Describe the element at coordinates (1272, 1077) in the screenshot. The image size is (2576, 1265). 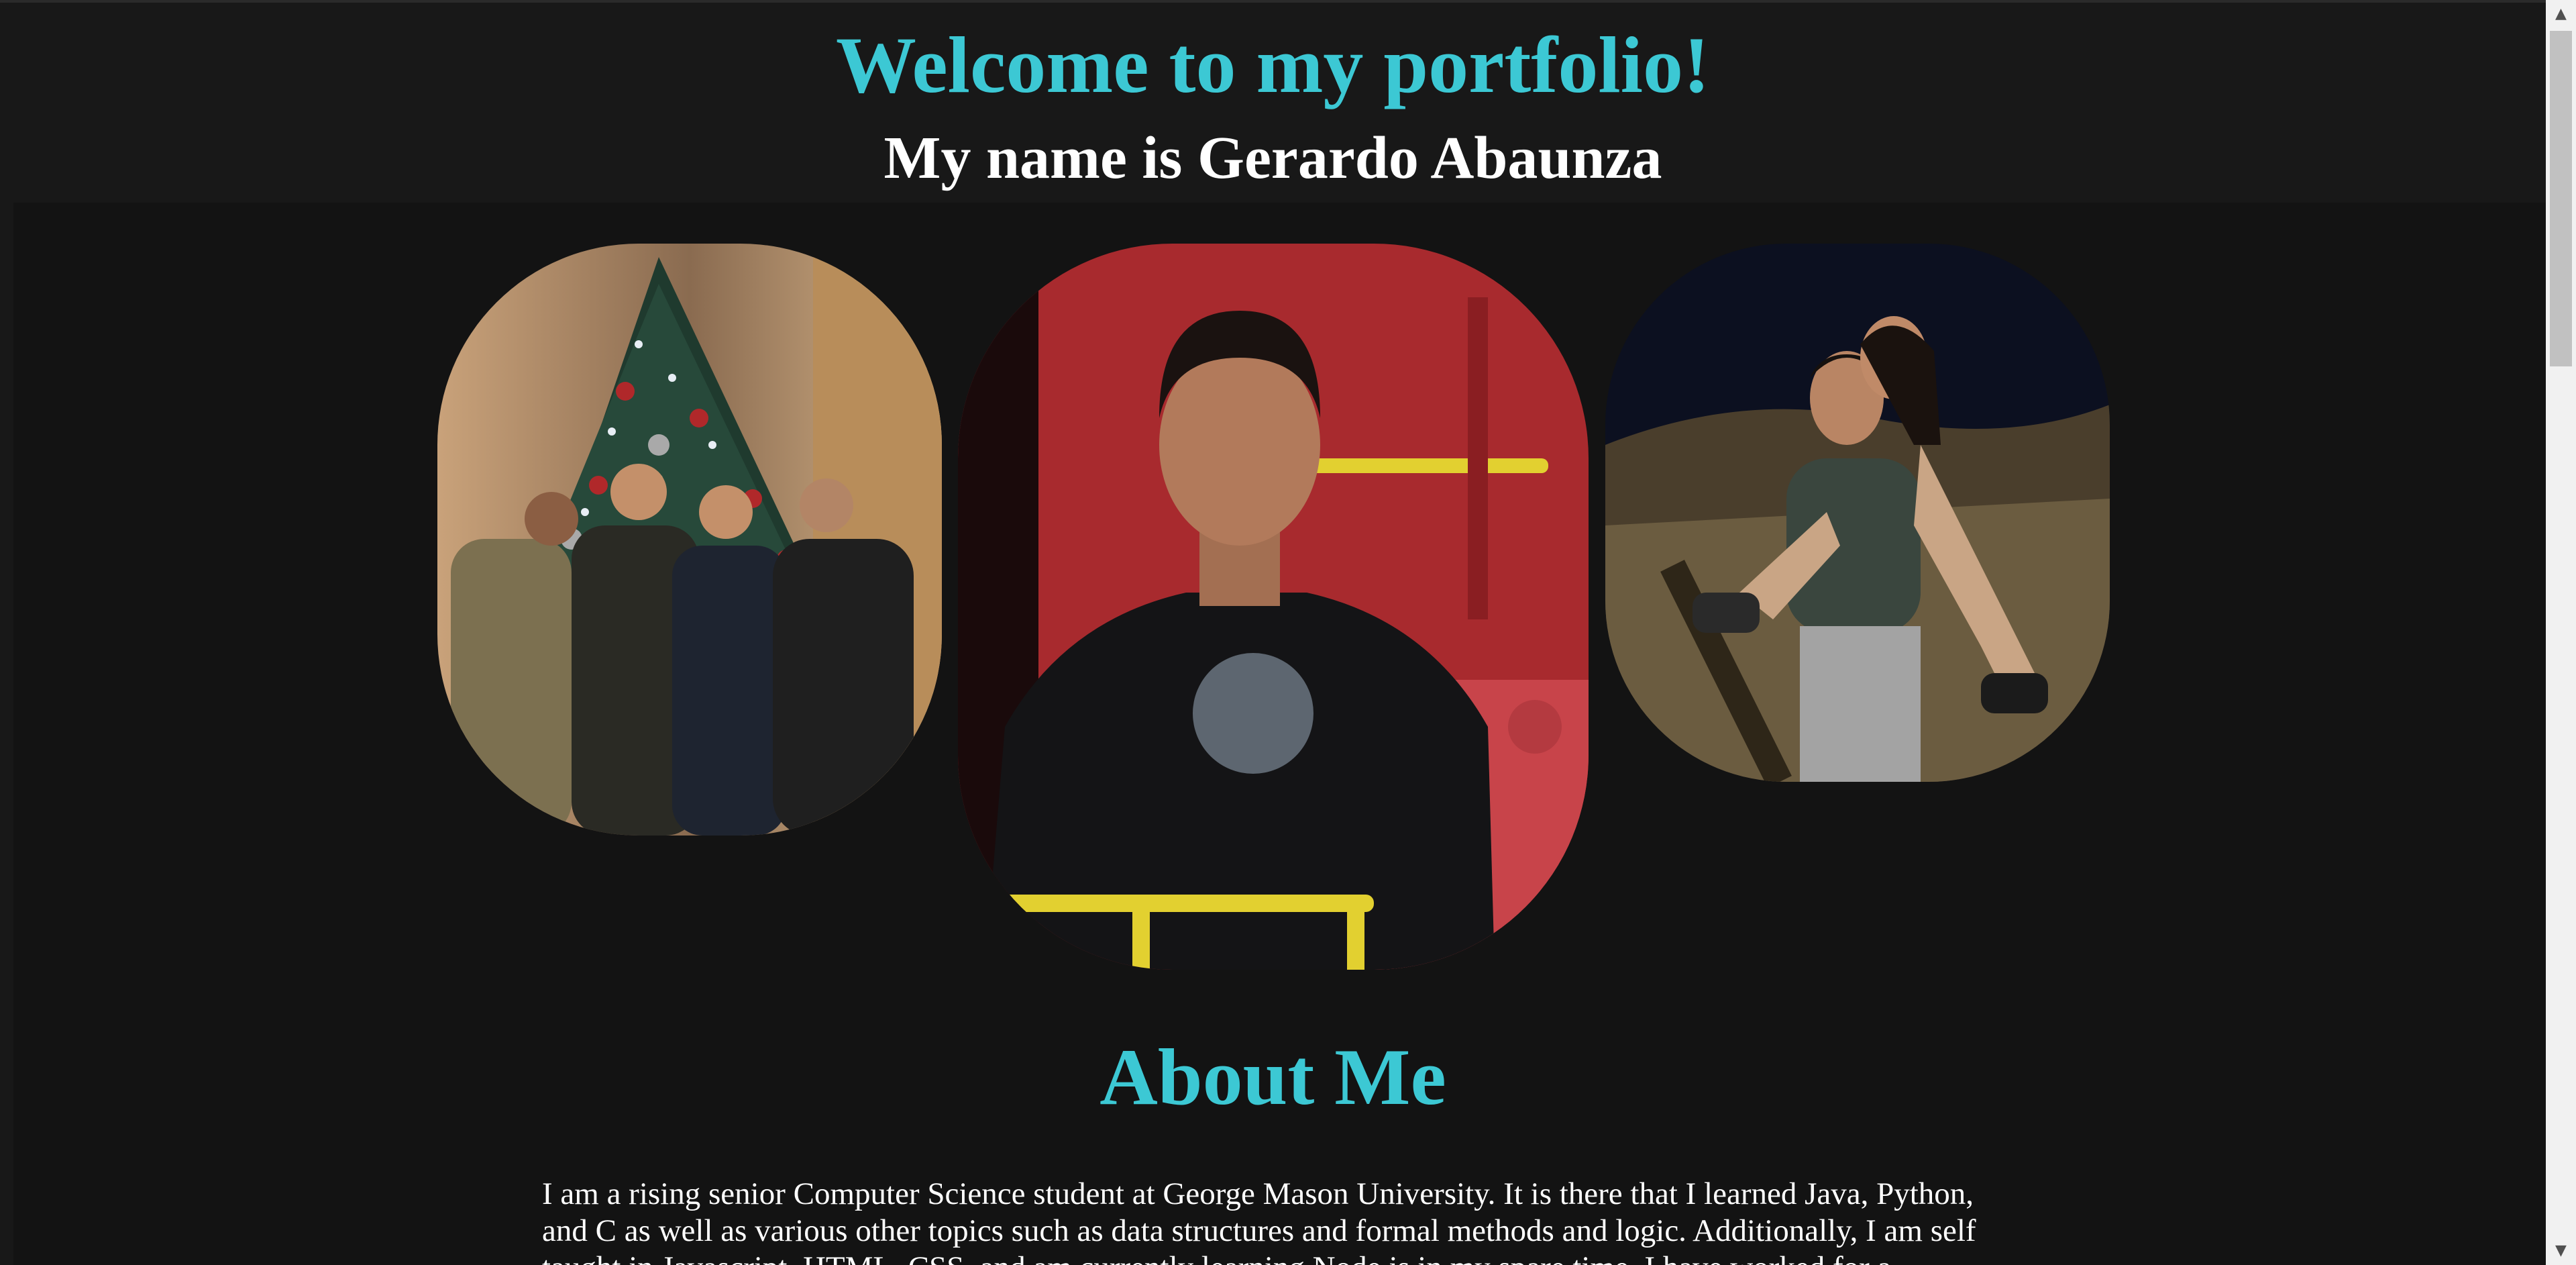
I see `about-me-heading: About Me` at that location.